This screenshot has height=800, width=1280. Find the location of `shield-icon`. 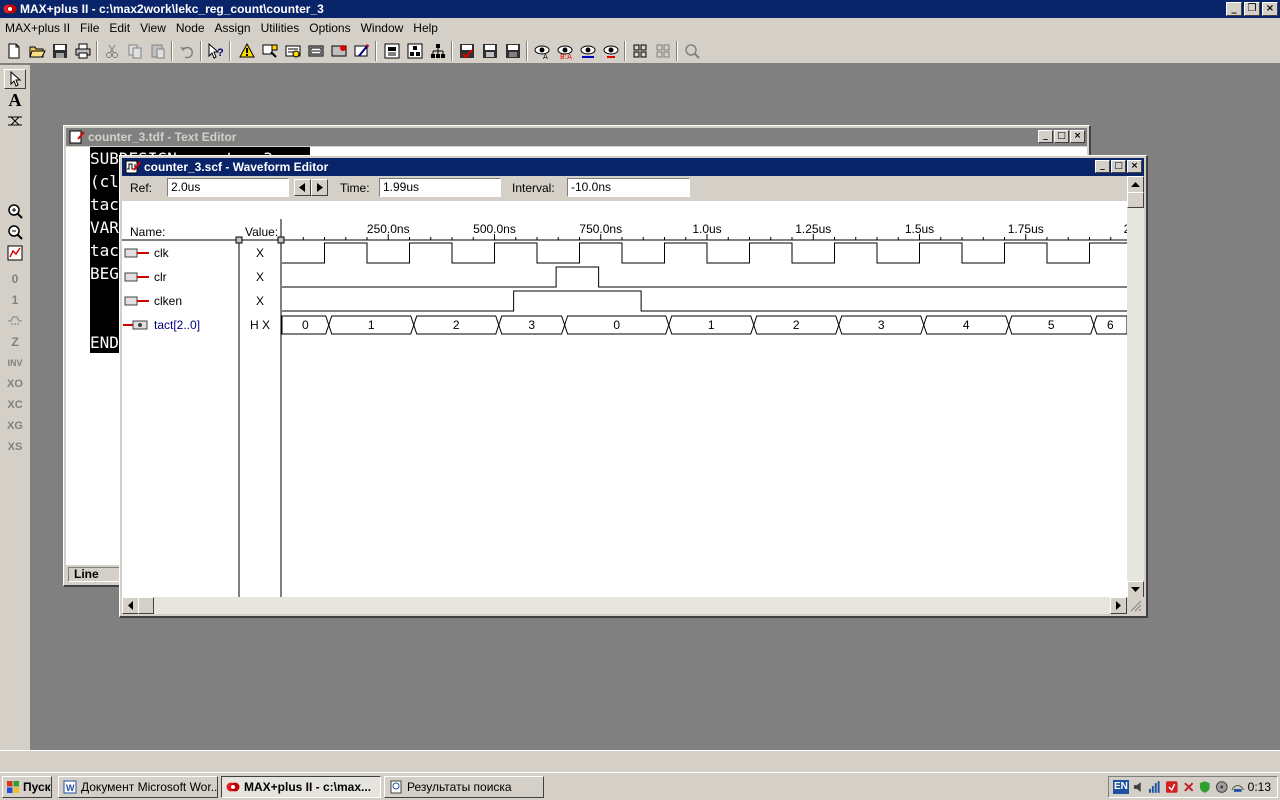

shield-icon is located at coordinates (1205, 787).